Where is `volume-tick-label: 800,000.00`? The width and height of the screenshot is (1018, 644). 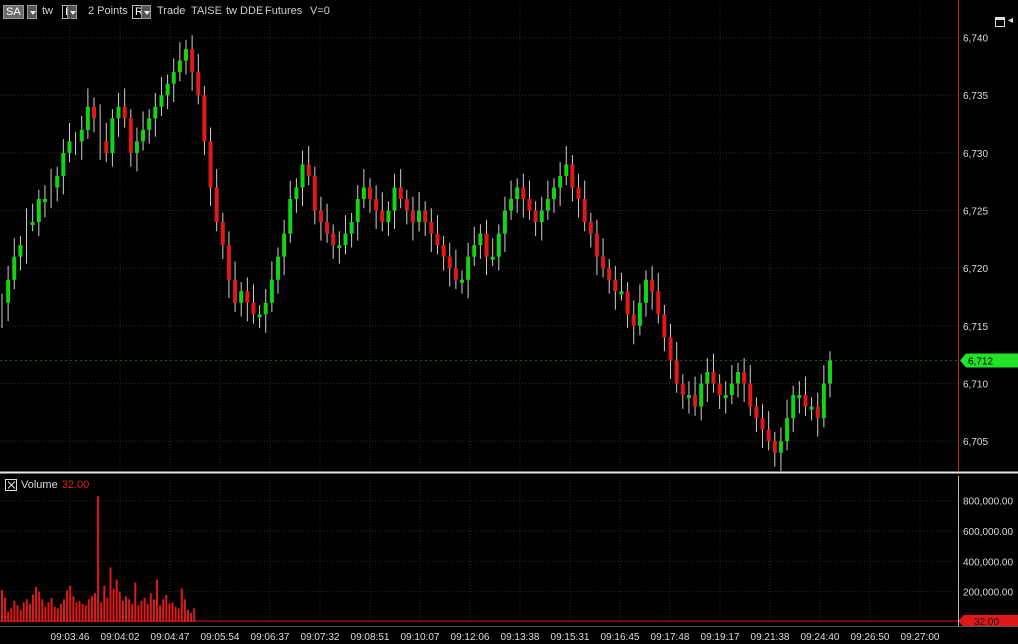
volume-tick-label: 800,000.00 is located at coordinates (988, 502).